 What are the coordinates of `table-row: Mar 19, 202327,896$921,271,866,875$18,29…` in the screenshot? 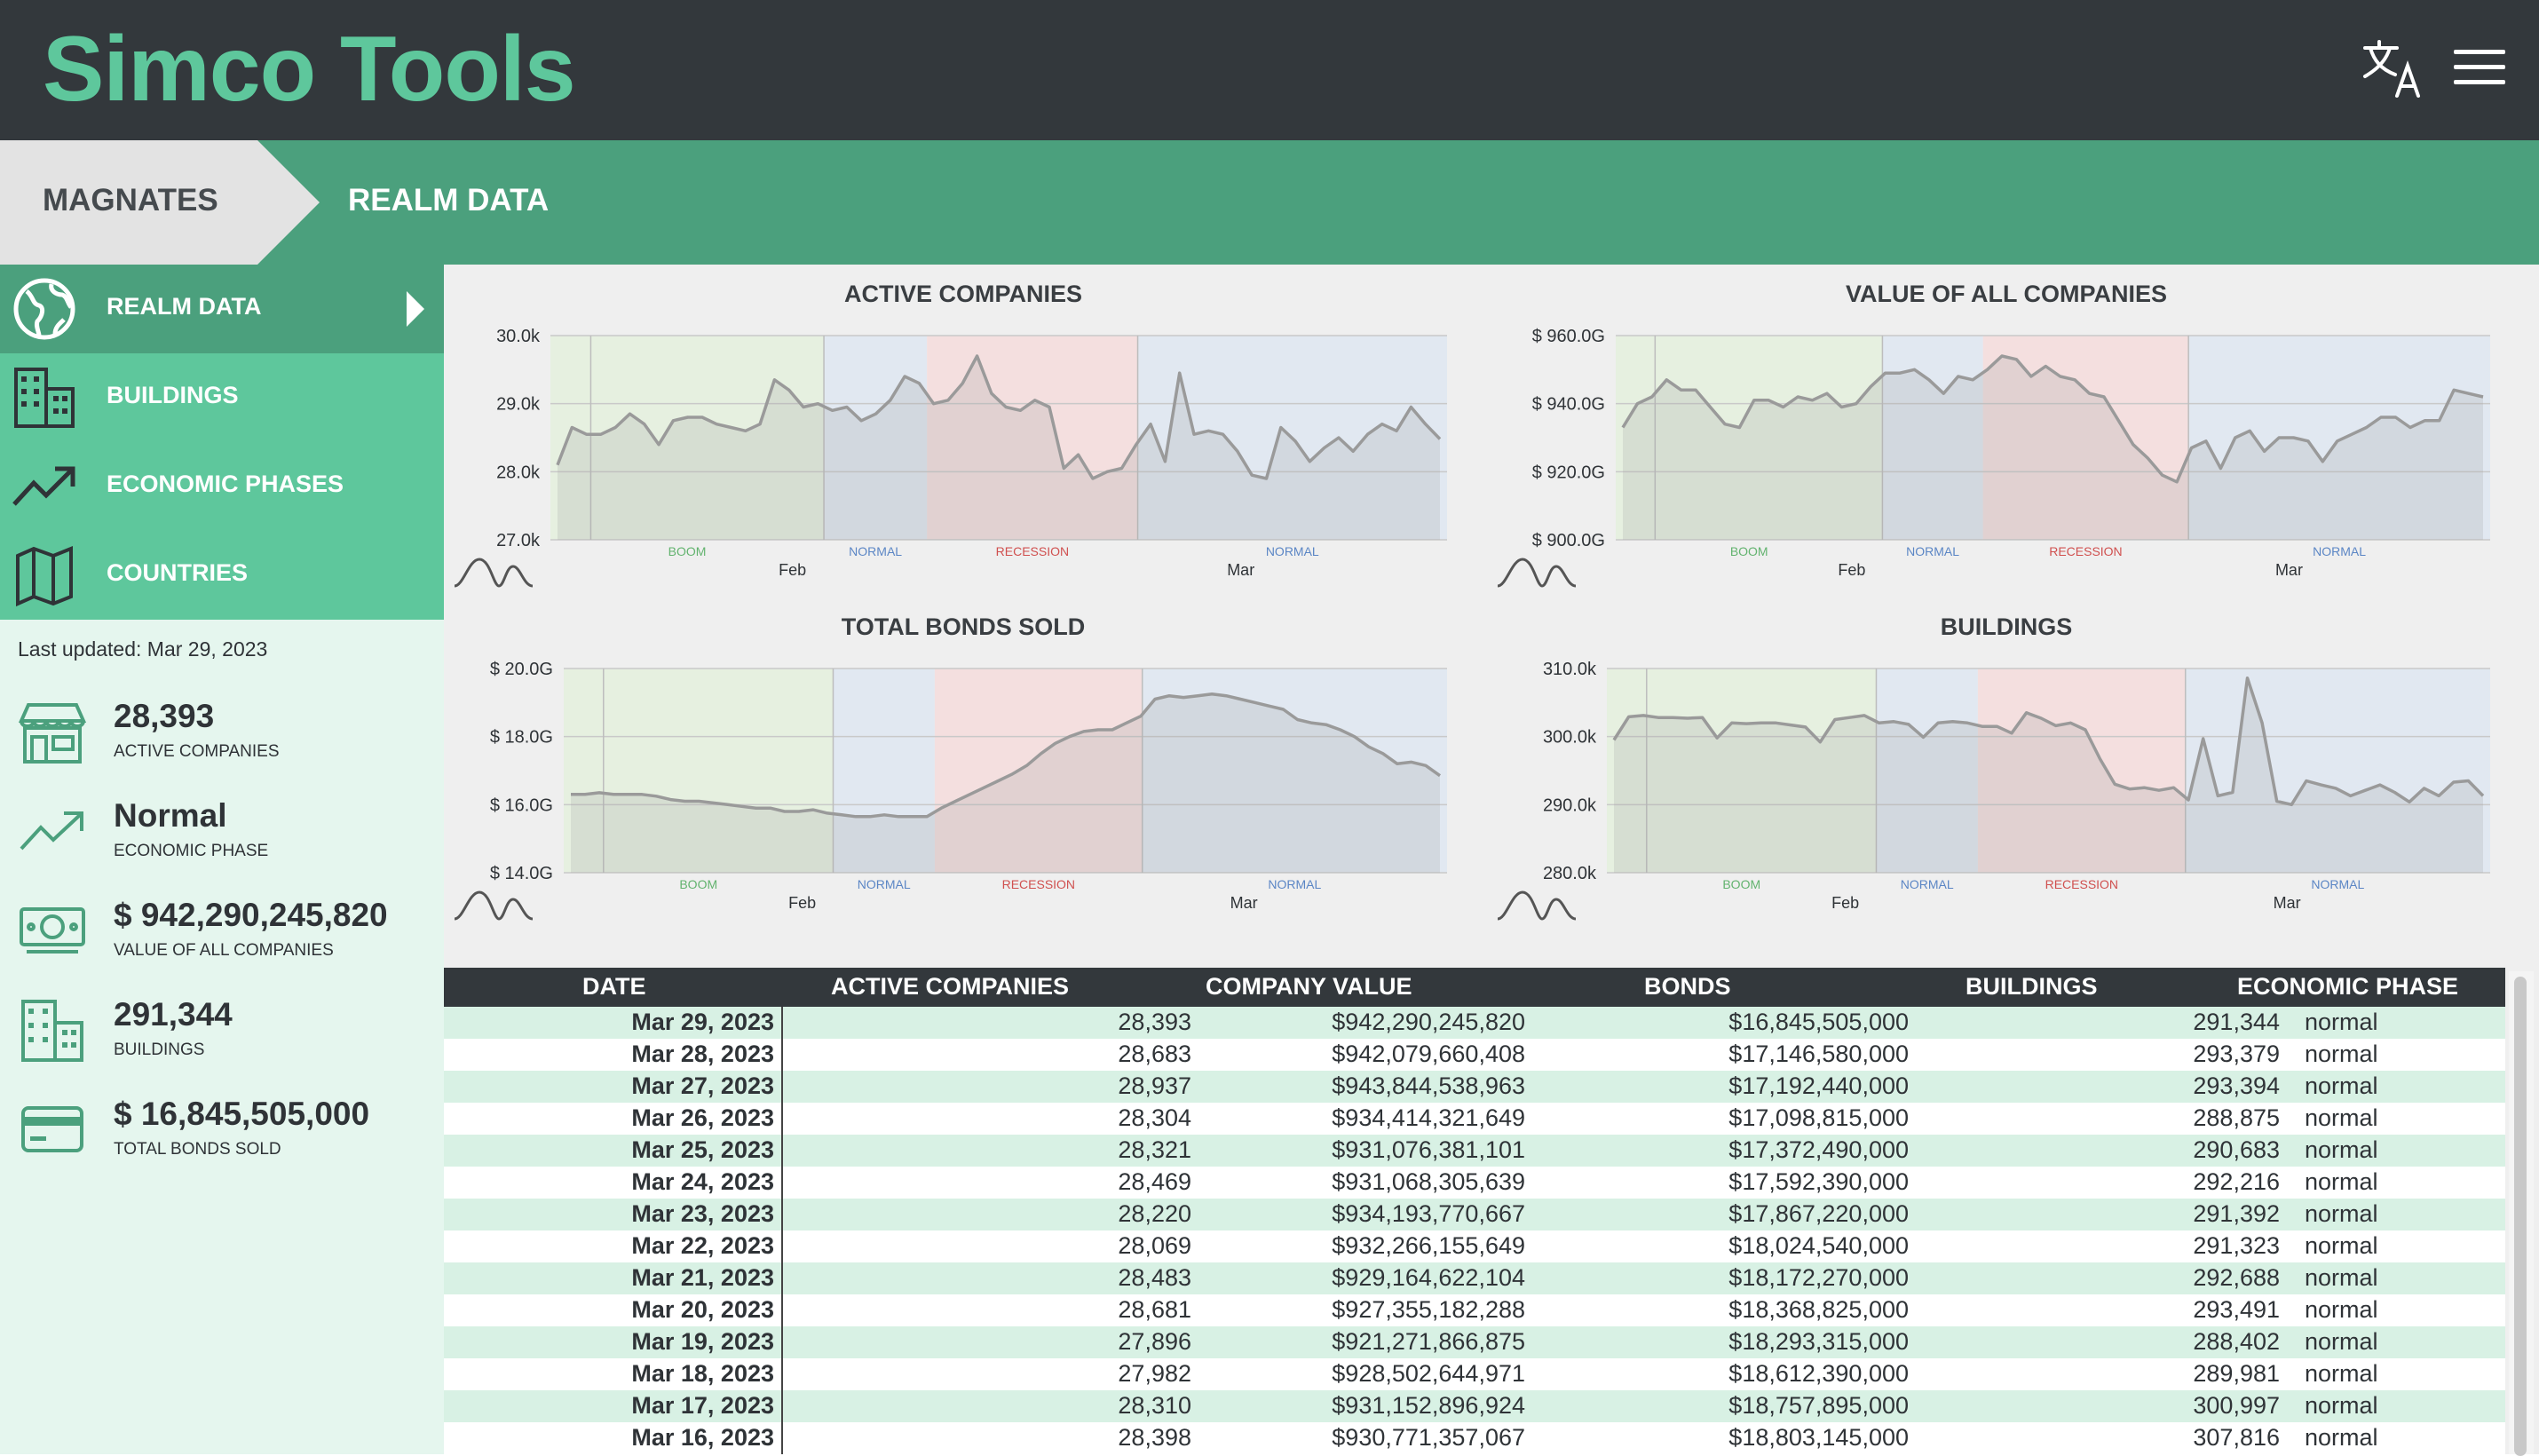 It's located at (1474, 1342).